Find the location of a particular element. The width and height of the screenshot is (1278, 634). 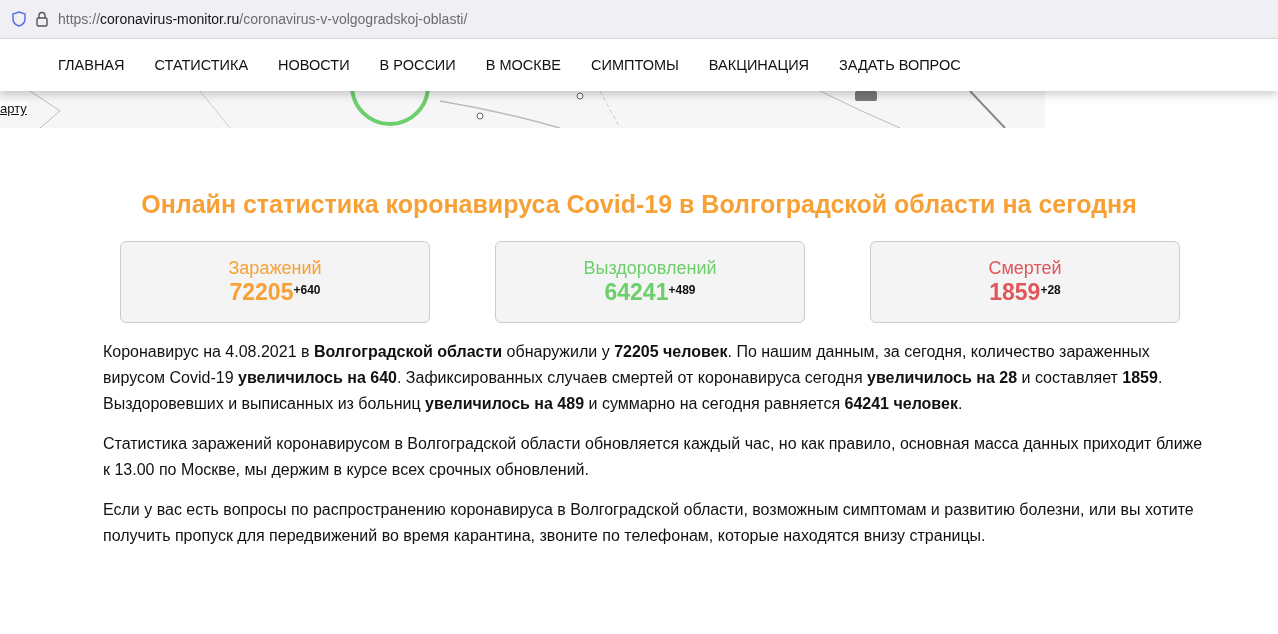

nav-link: В МОСКВЕ is located at coordinates (523, 65).